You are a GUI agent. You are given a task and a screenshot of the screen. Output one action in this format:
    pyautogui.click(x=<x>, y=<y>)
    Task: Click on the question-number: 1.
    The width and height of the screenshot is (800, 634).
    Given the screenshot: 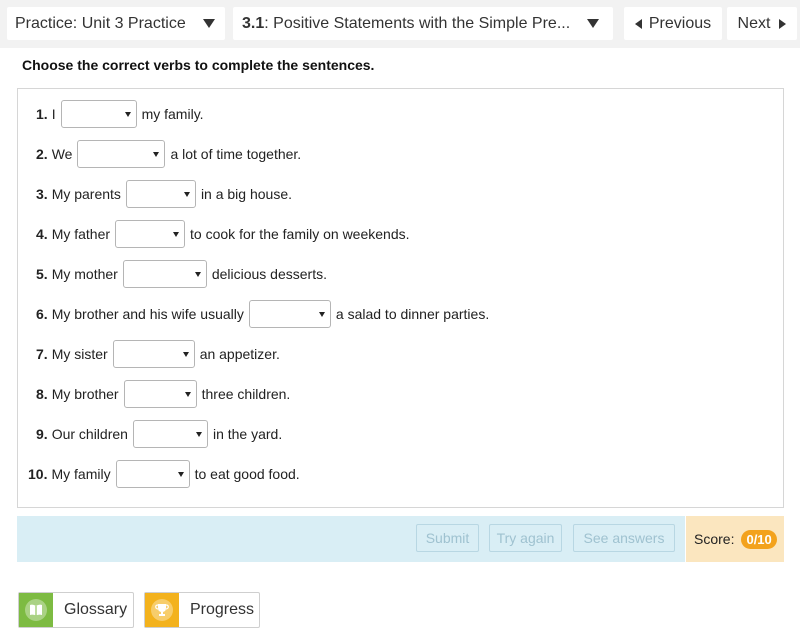 What is the action you would take?
    pyautogui.click(x=42, y=114)
    